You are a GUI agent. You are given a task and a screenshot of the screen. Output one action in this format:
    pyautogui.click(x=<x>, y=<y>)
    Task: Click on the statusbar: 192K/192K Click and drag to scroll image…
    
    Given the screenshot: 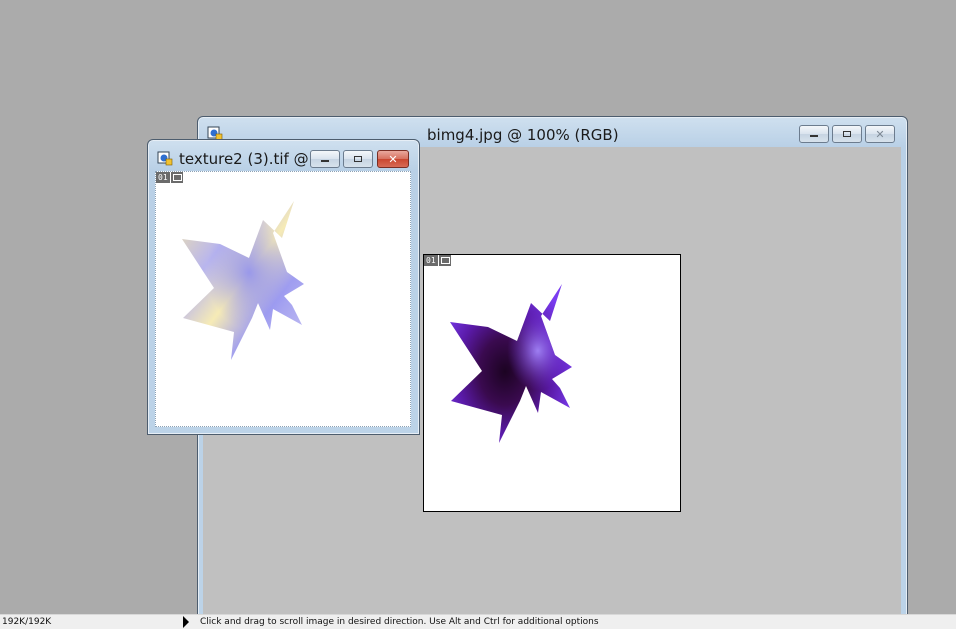 What is the action you would take?
    pyautogui.click(x=478, y=621)
    